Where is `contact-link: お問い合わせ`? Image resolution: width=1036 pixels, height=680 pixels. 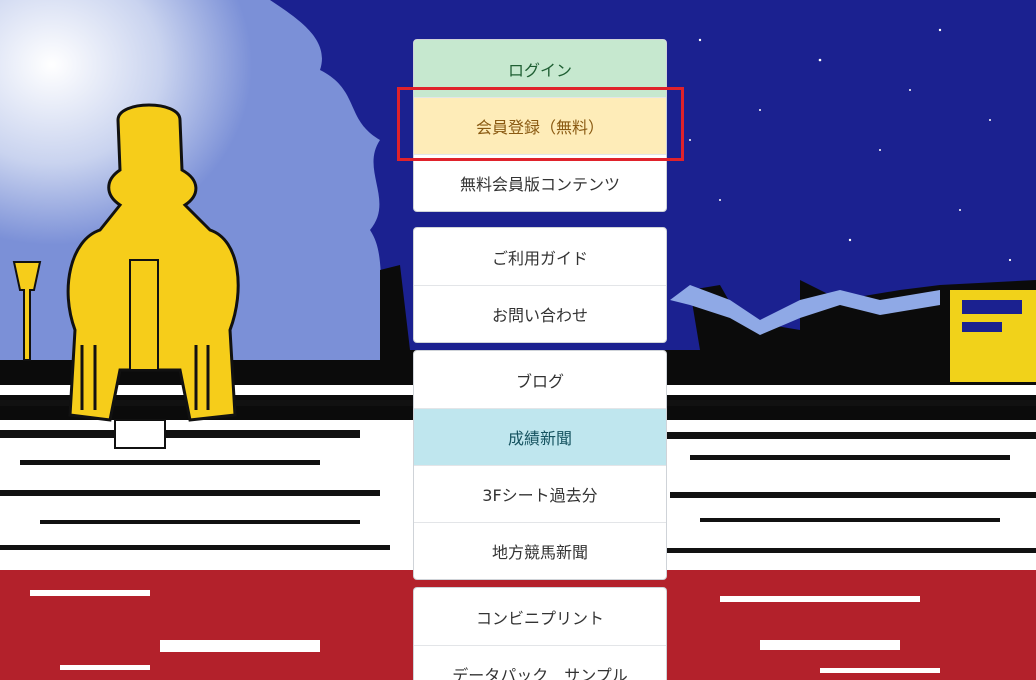
contact-link: お問い合わせ is located at coordinates (540, 313).